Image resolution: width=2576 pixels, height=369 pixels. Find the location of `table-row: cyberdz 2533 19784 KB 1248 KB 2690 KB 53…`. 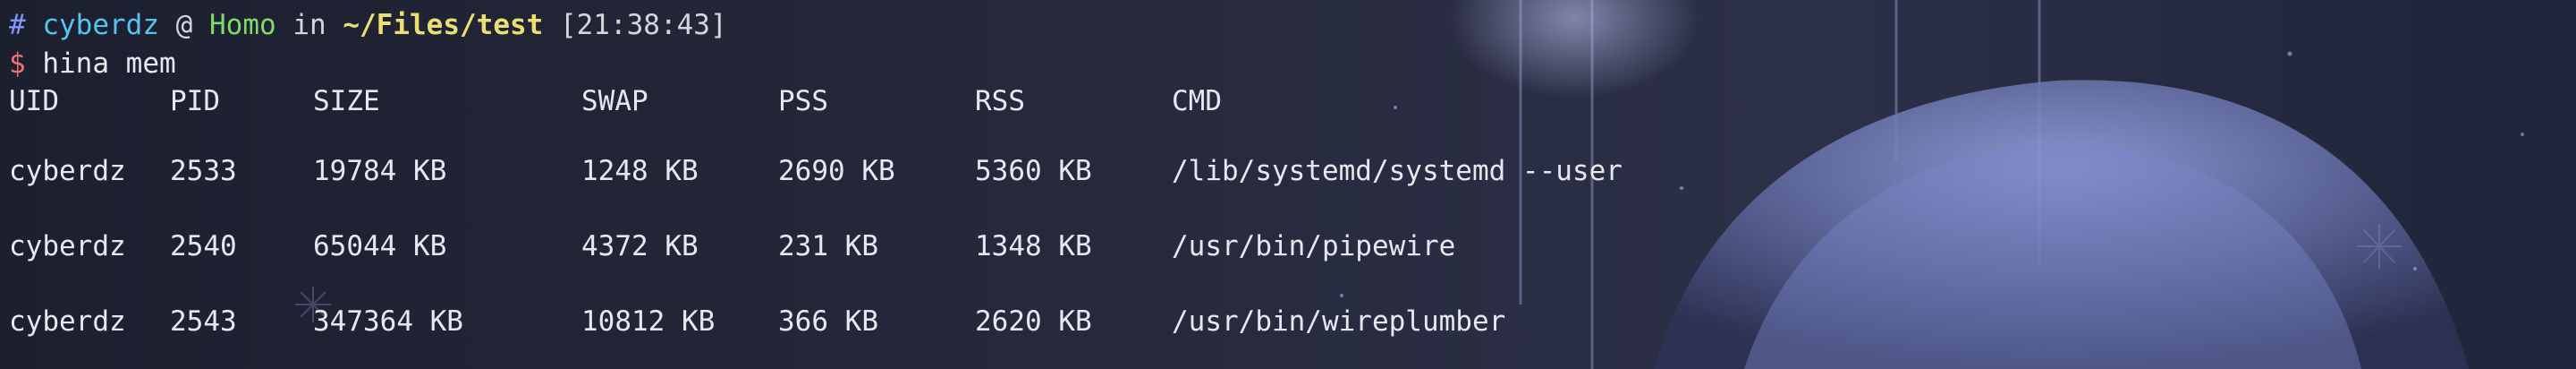

table-row: cyberdz 2533 19784 KB 1248 KB 2690 KB 53… is located at coordinates (903, 158).